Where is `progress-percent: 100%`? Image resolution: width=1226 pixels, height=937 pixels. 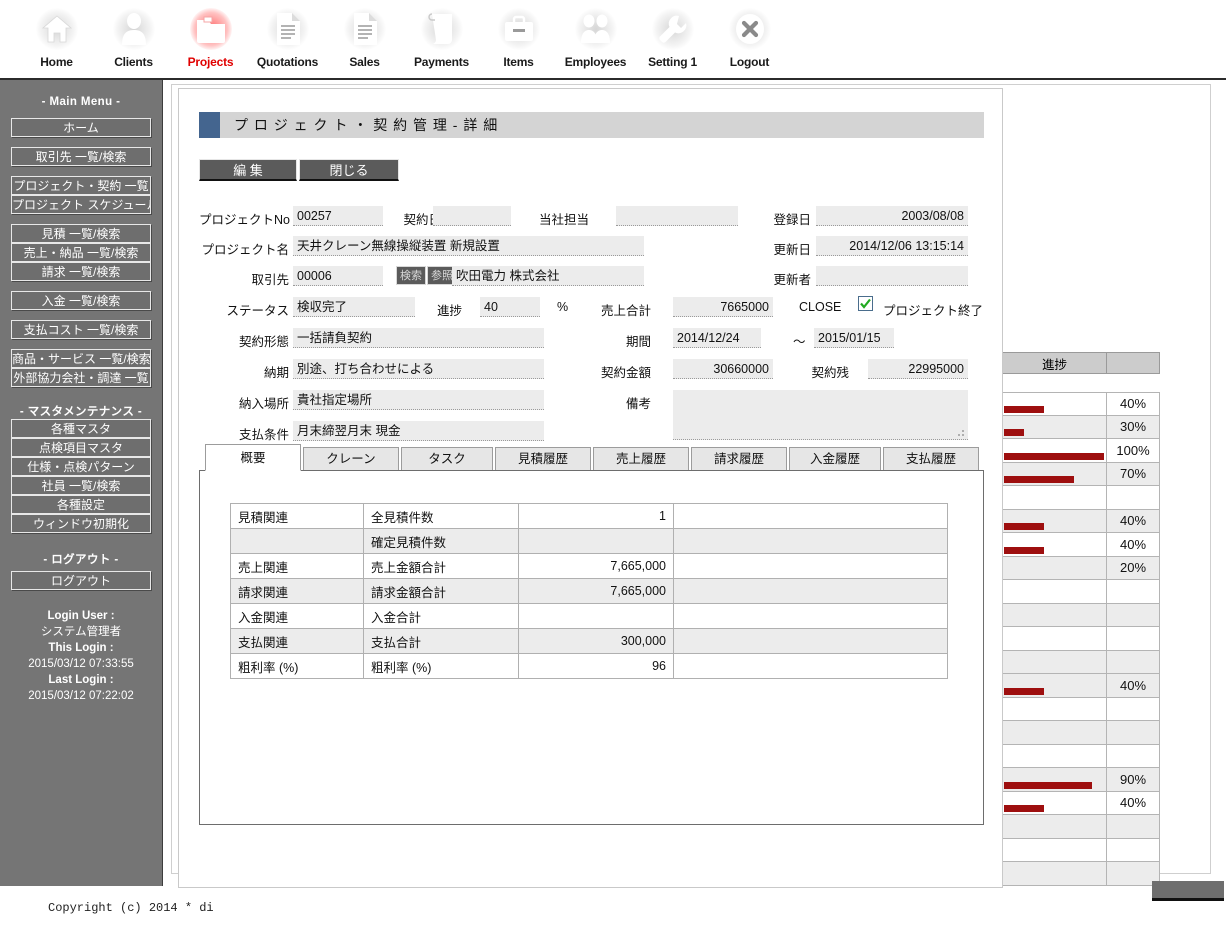 progress-percent: 100% is located at coordinates (1133, 450).